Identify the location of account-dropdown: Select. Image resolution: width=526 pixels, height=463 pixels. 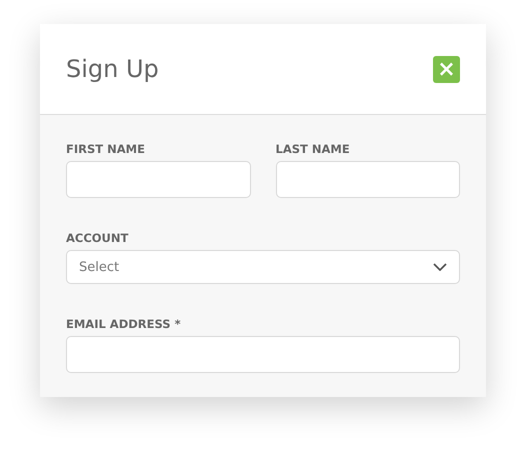
(263, 267).